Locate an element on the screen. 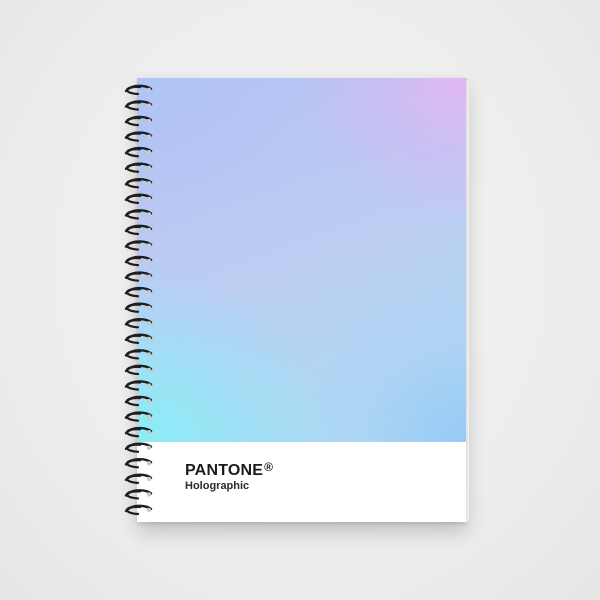  notebook-page-edge is located at coordinates (467, 300).